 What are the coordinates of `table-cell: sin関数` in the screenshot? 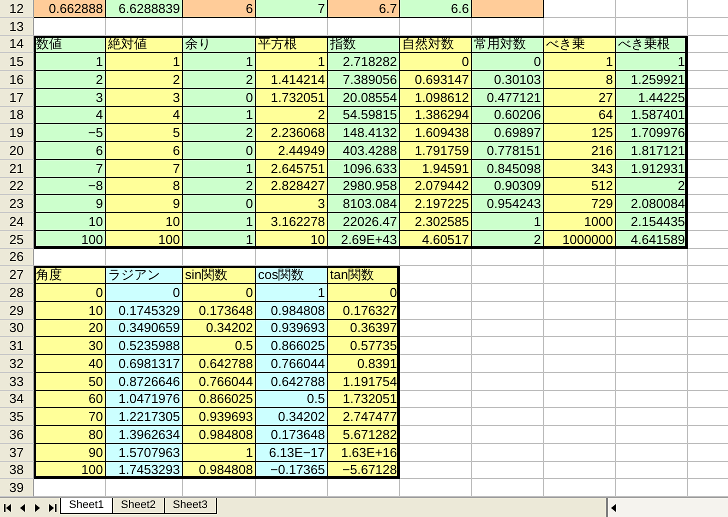 It's located at (219, 275).